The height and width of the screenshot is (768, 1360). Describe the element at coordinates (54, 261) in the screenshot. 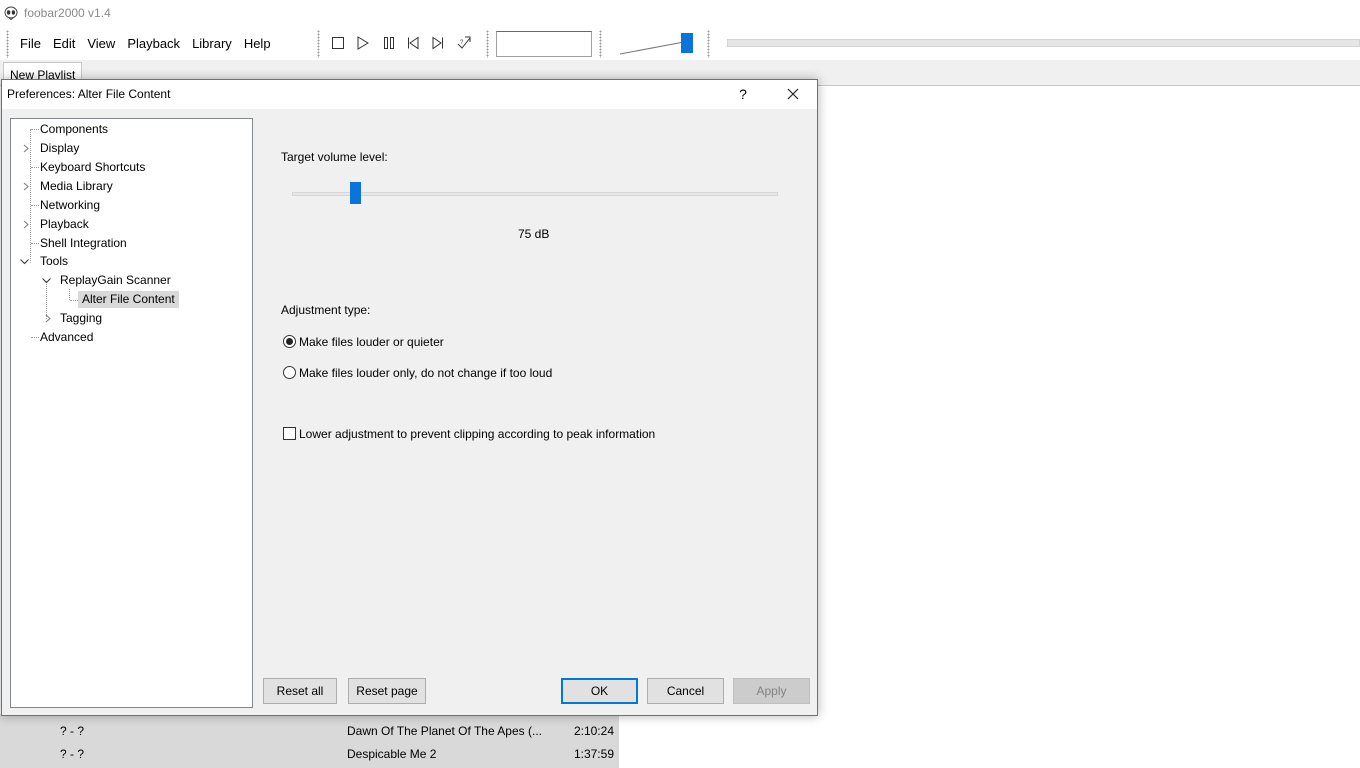

I see `tree-item-tools: Tools` at that location.